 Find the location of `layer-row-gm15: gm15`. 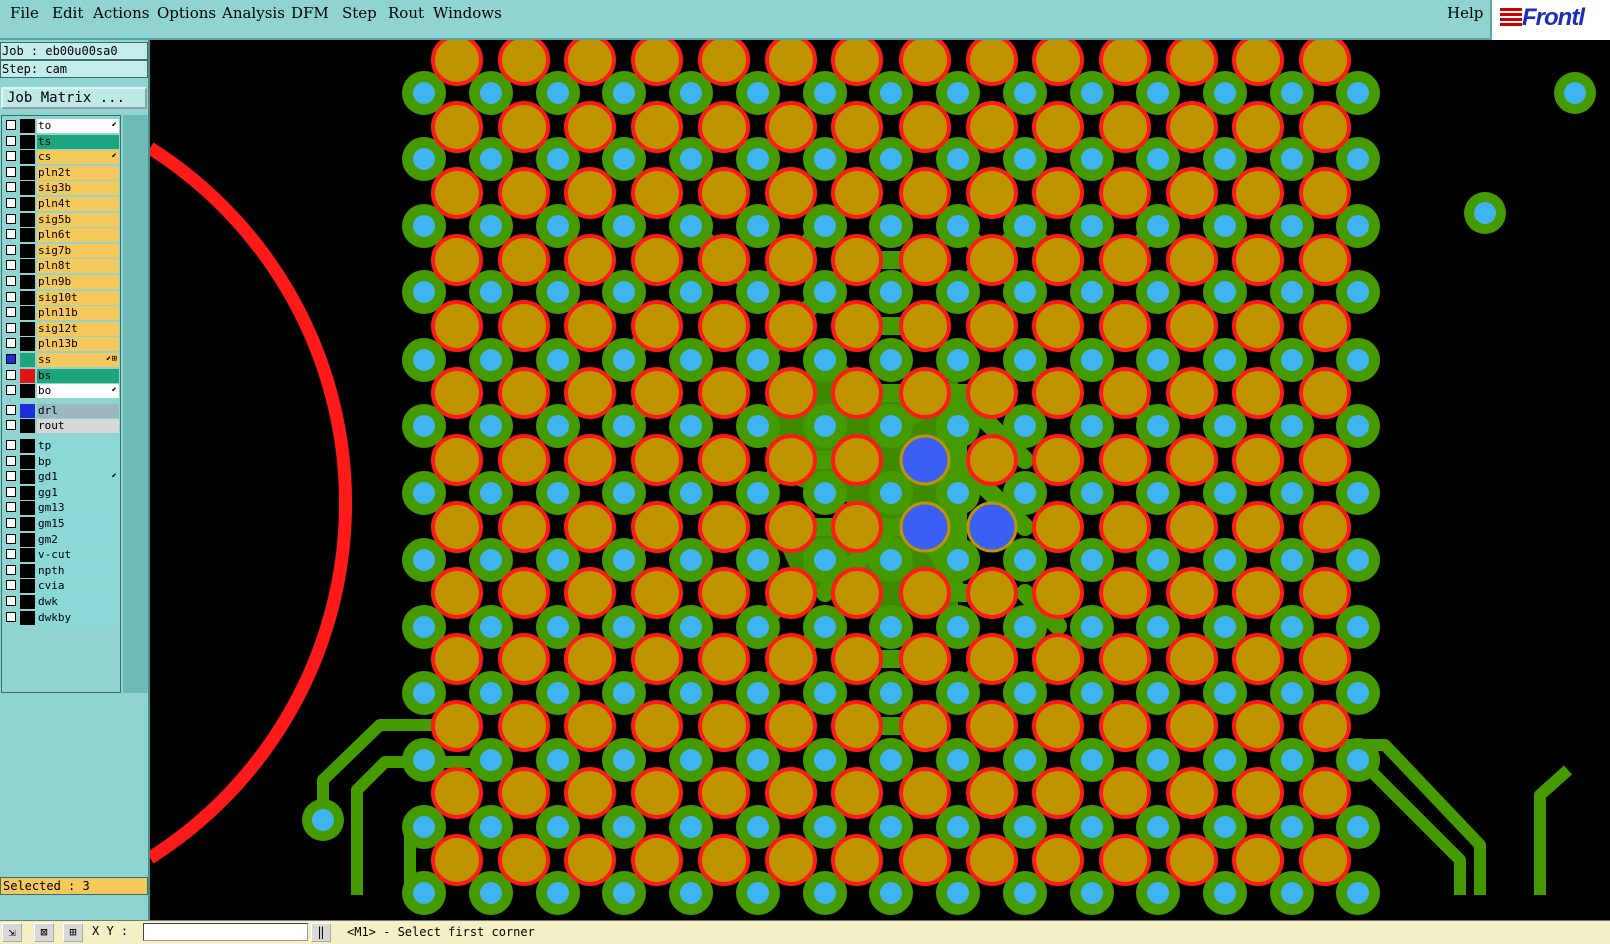

layer-row-gm15: gm15 is located at coordinates (61, 523).